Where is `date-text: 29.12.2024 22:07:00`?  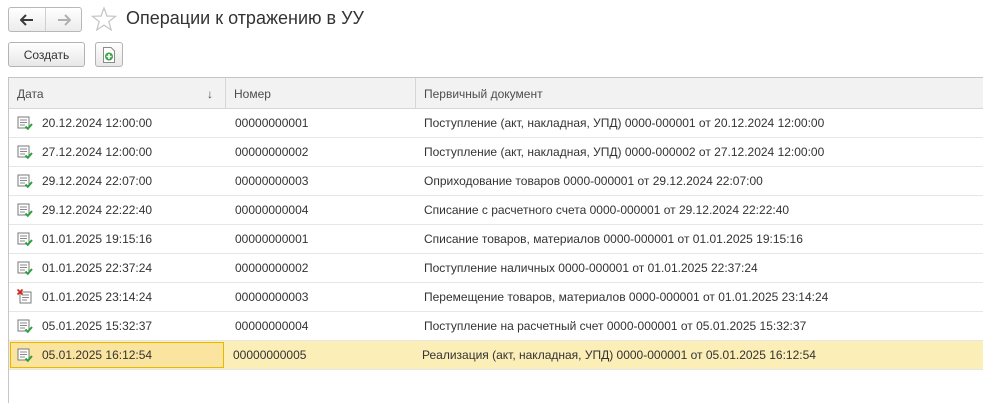
date-text: 29.12.2024 22:07:00 is located at coordinates (97, 181).